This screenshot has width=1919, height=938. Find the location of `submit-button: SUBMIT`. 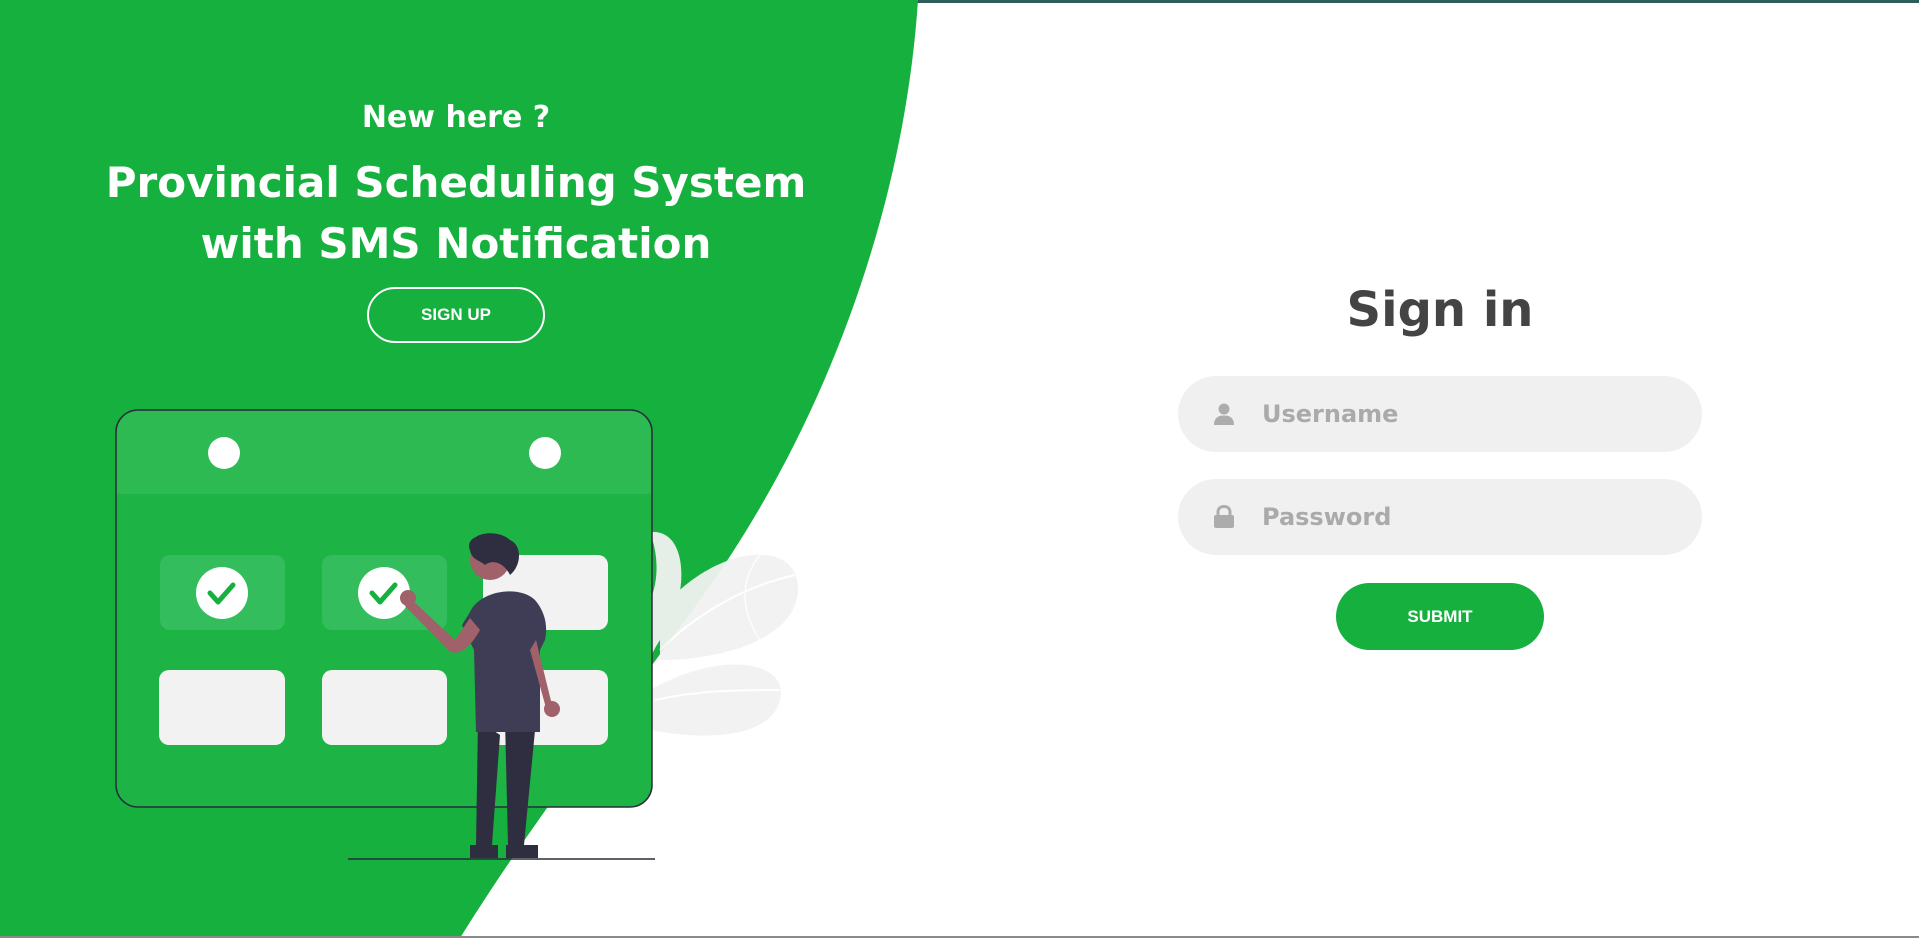

submit-button: SUBMIT is located at coordinates (1440, 616).